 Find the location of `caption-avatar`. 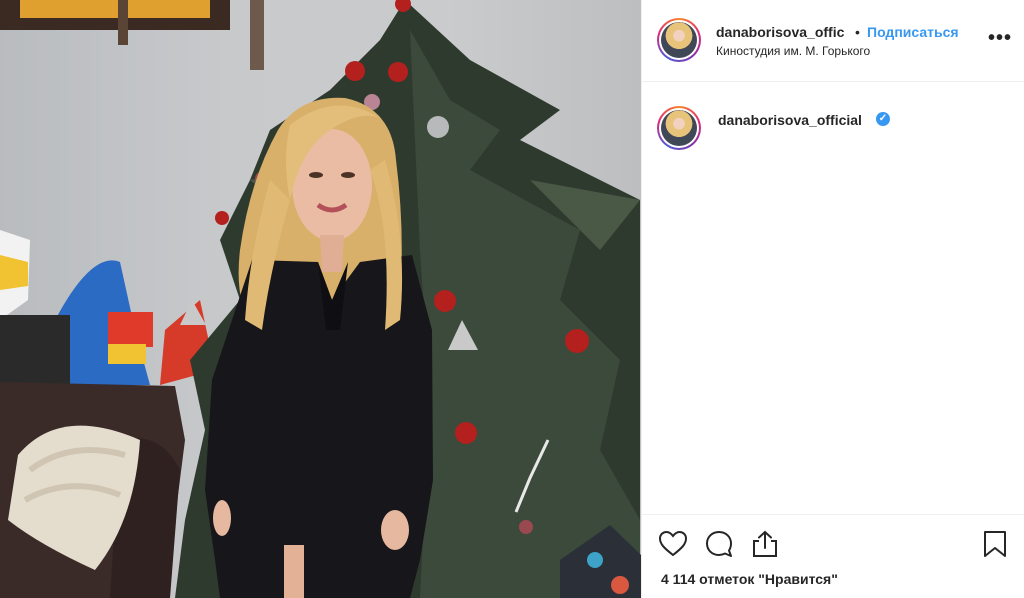

caption-avatar is located at coordinates (679, 128).